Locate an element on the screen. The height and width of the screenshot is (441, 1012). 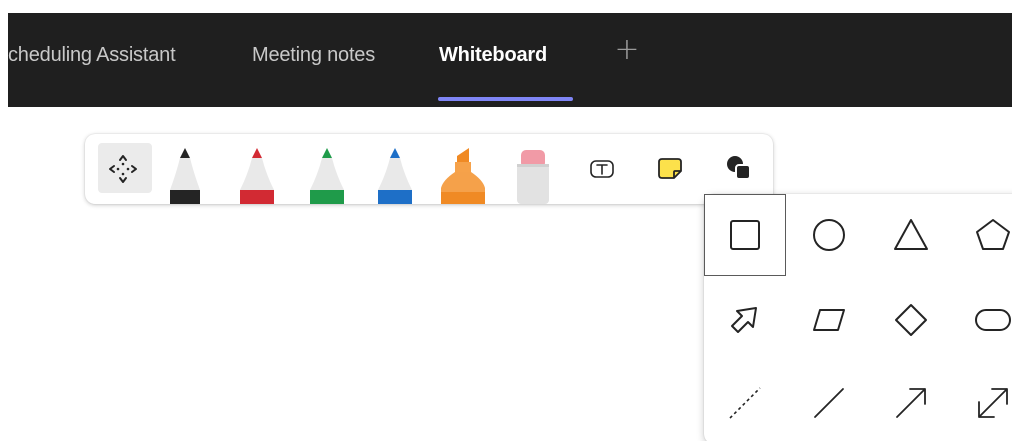
green-pen-button is located at coordinates (327, 169).